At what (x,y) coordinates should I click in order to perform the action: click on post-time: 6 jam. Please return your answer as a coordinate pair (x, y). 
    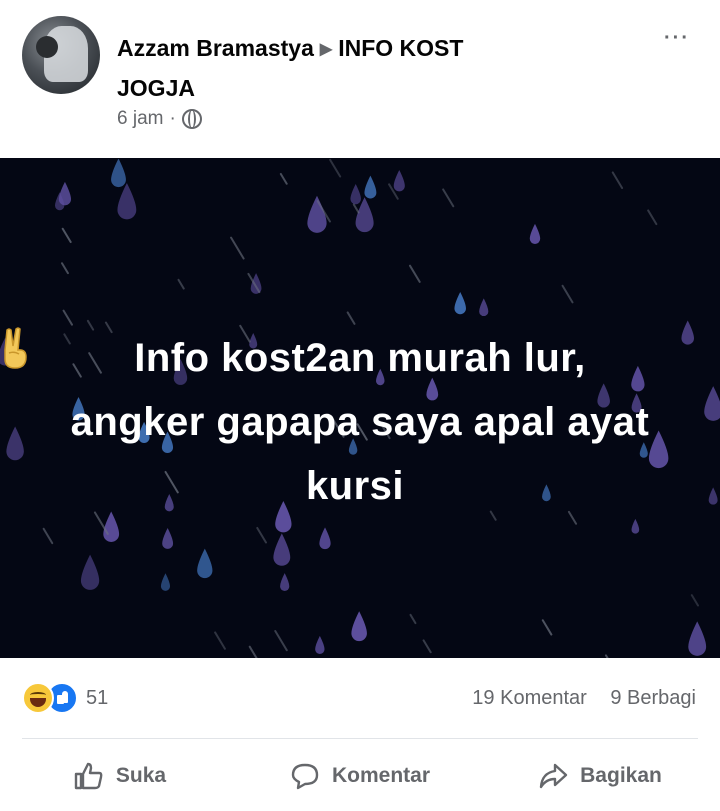
    Looking at the image, I should click on (140, 119).